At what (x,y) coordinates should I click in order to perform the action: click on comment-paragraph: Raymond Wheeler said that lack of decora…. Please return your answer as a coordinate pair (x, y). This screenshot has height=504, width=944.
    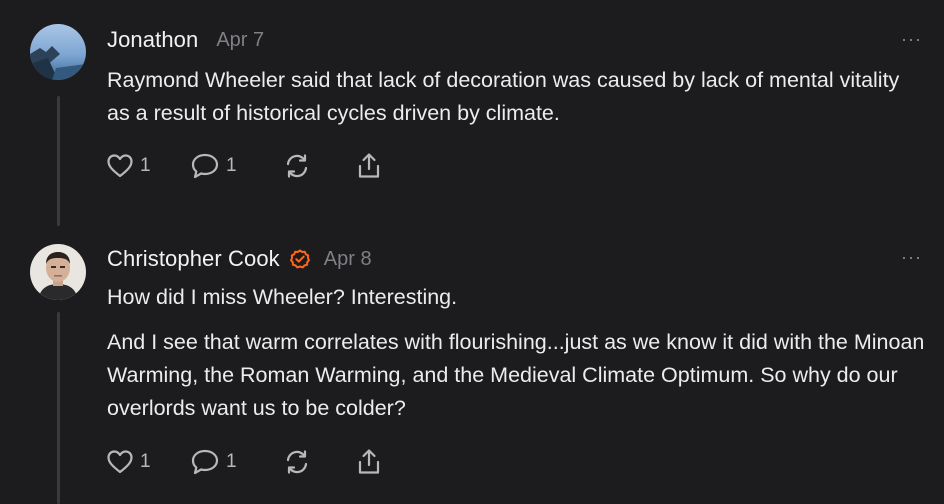
    Looking at the image, I should click on (503, 96).